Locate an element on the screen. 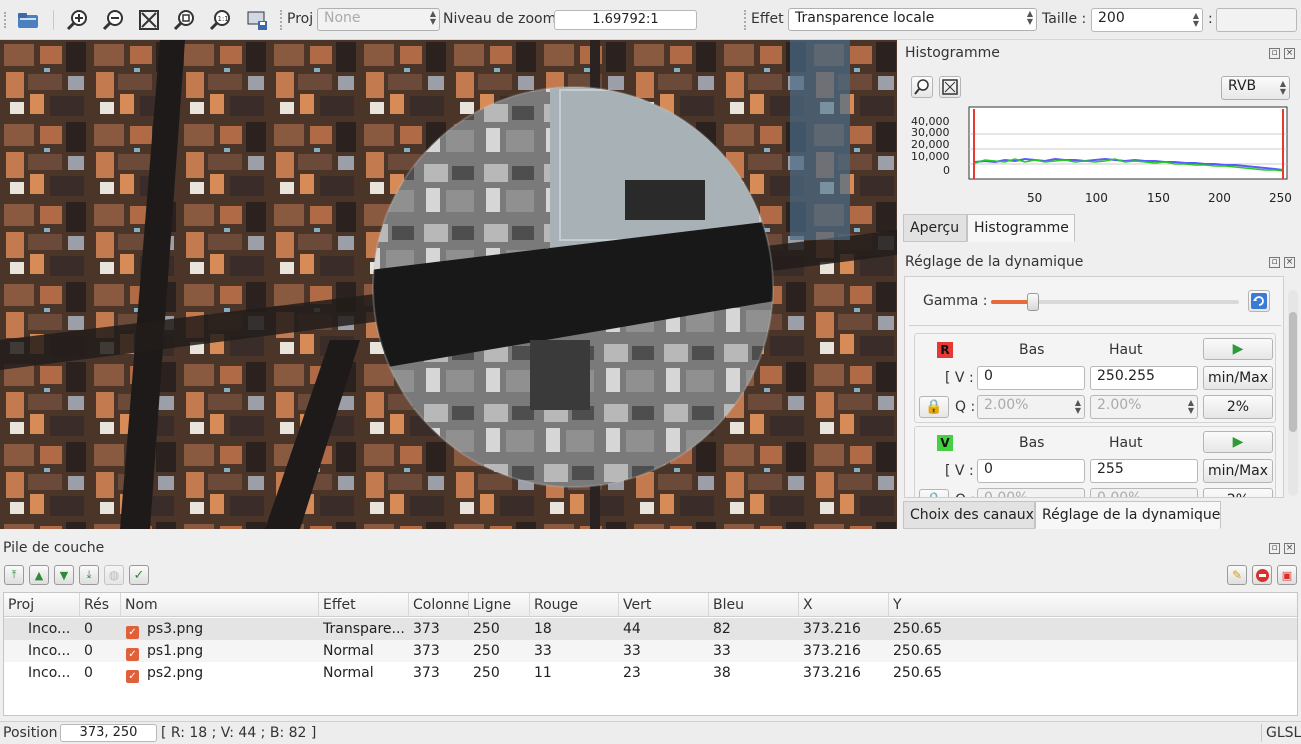 Image resolution: width=1301 pixels, height=744 pixels. cell-col: 373 is located at coordinates (426, 673).